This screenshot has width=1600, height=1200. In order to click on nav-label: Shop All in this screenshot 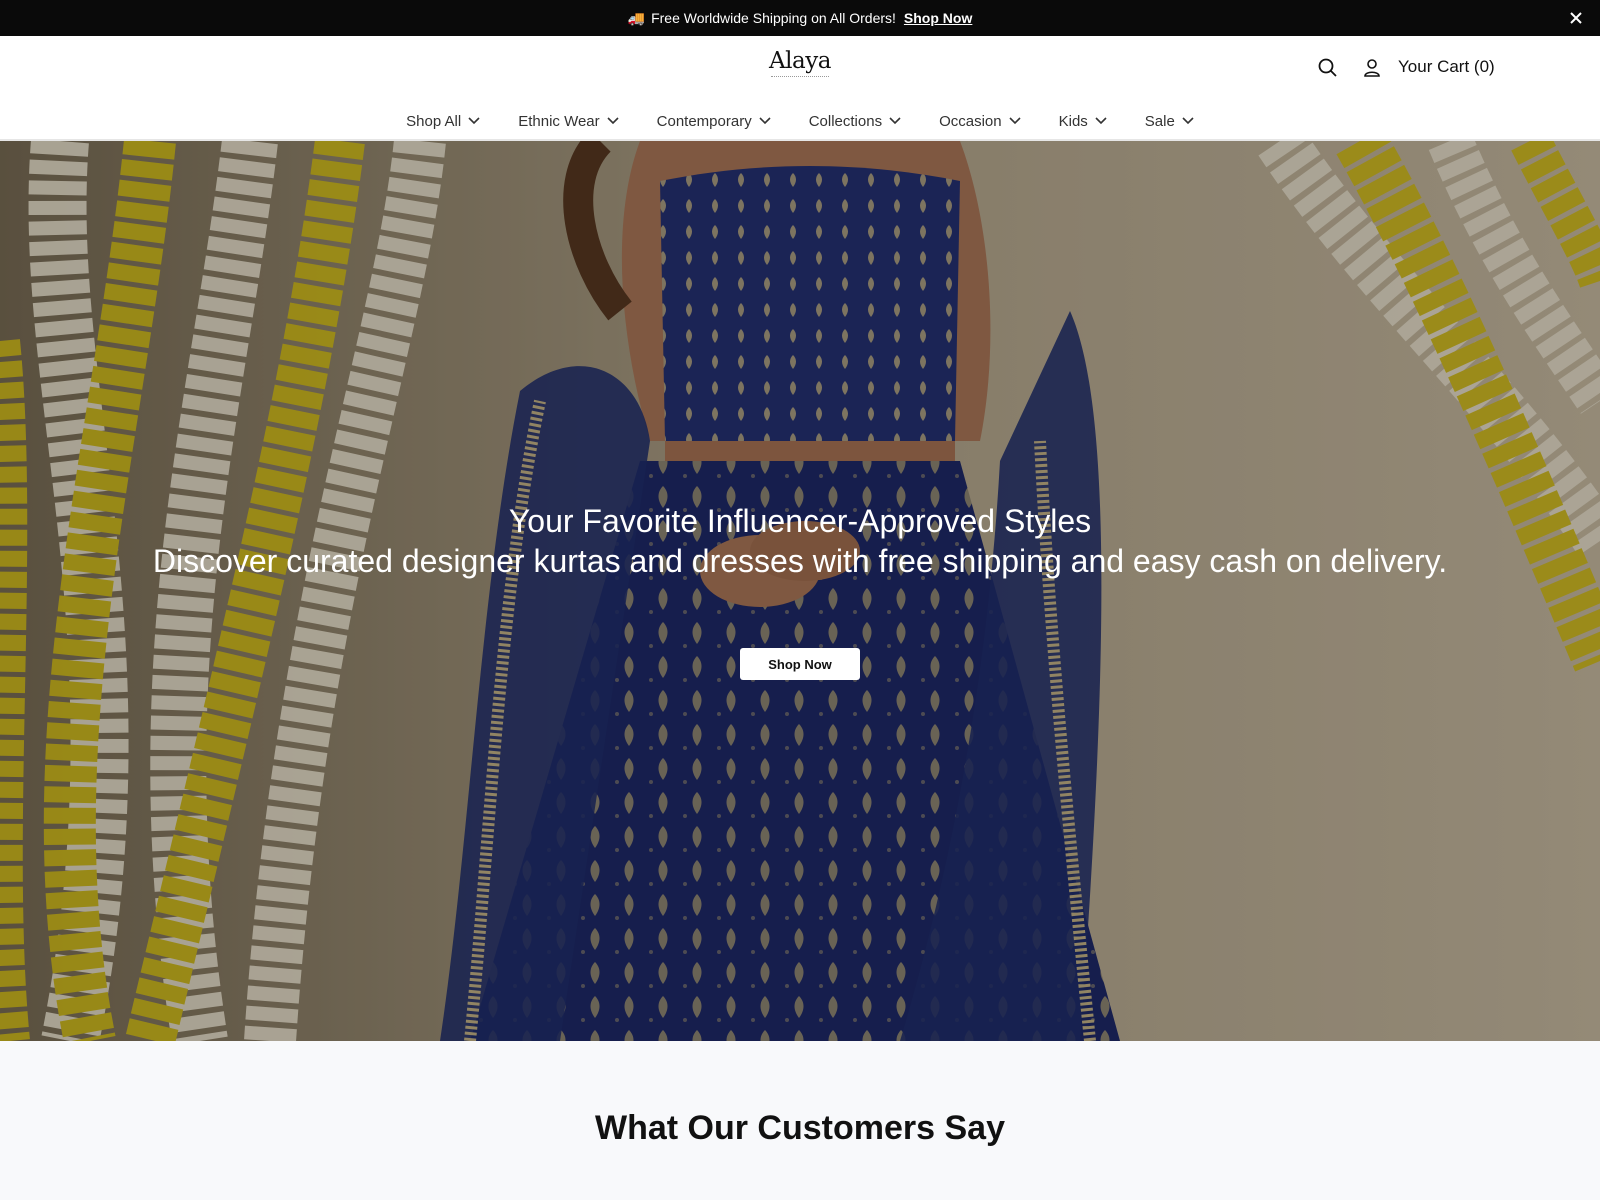, I will do `click(434, 121)`.